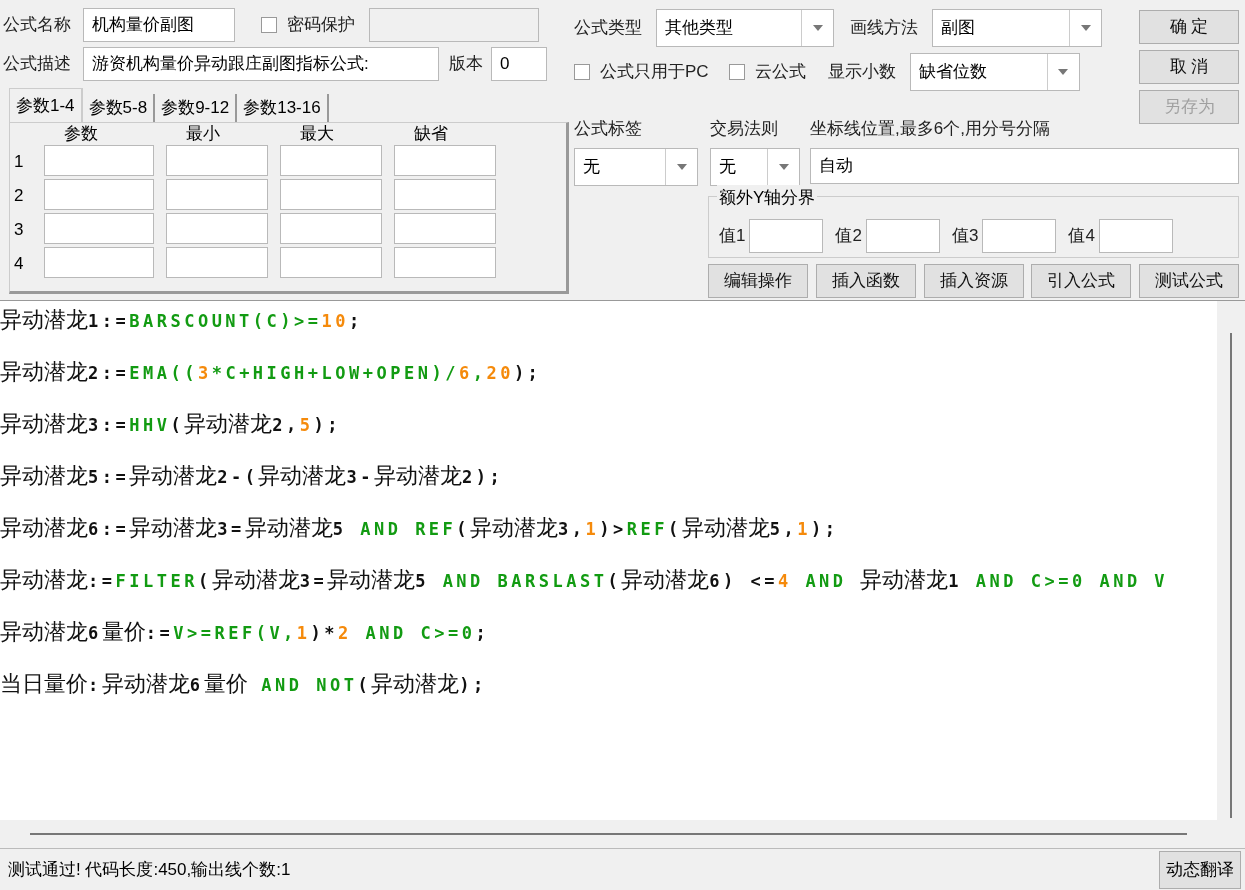 The image size is (1245, 890). I want to click on code-line: 异动潜龙3:=HHV(异动潜龙2,5);, so click(170, 424).